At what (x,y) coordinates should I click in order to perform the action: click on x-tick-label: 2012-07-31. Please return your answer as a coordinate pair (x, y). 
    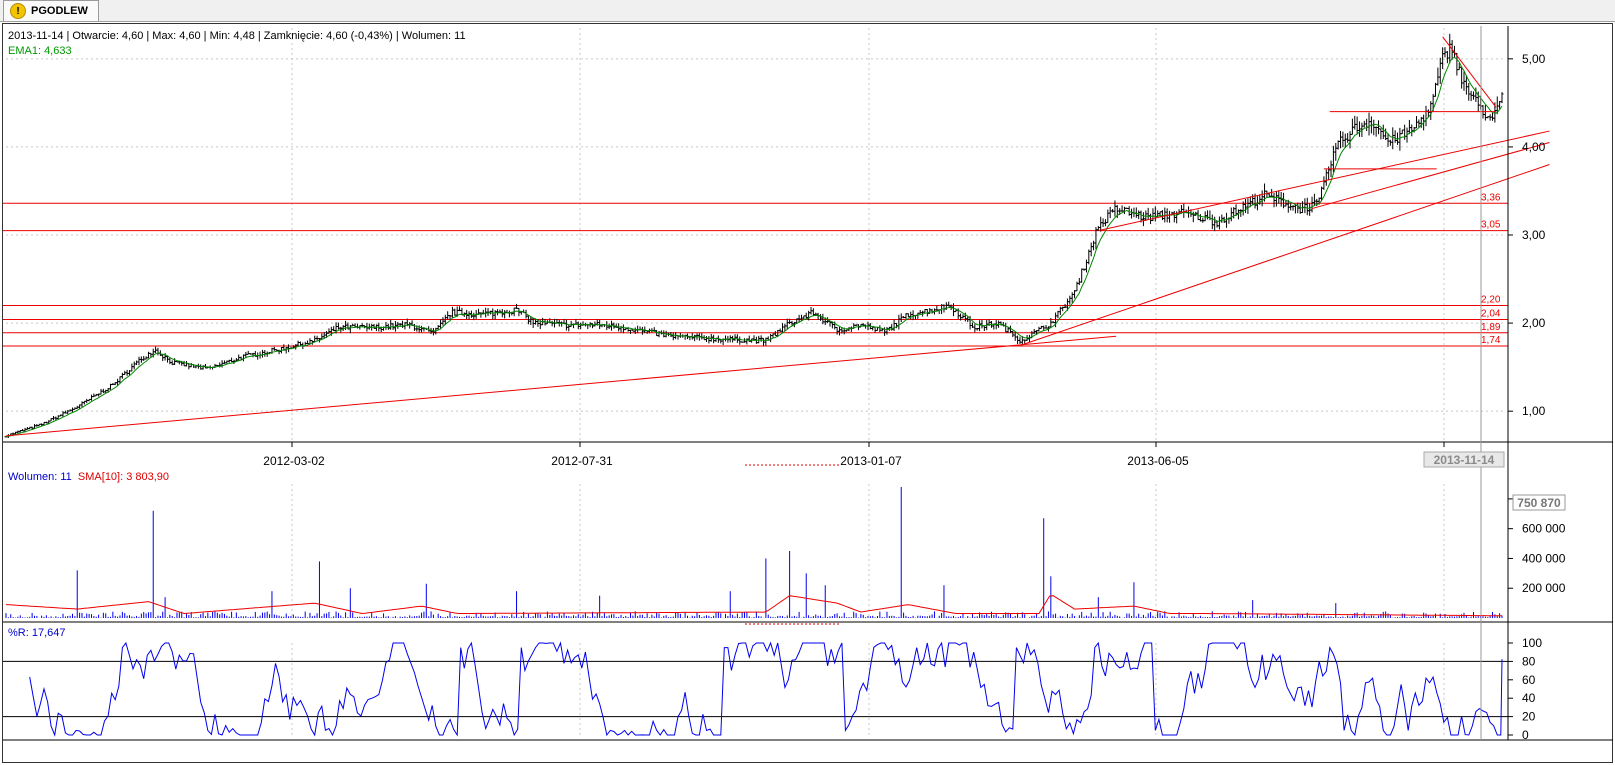
    Looking at the image, I should click on (582, 461).